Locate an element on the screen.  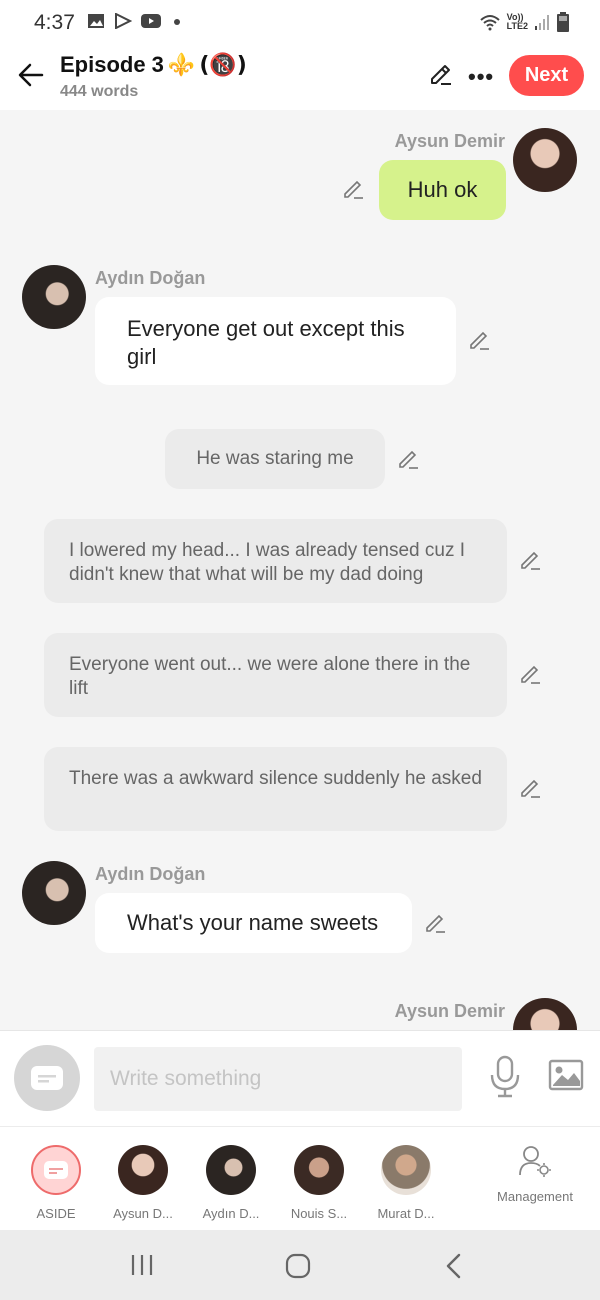
status-right: Vo)) LTE2 is located at coordinates (524, 22).